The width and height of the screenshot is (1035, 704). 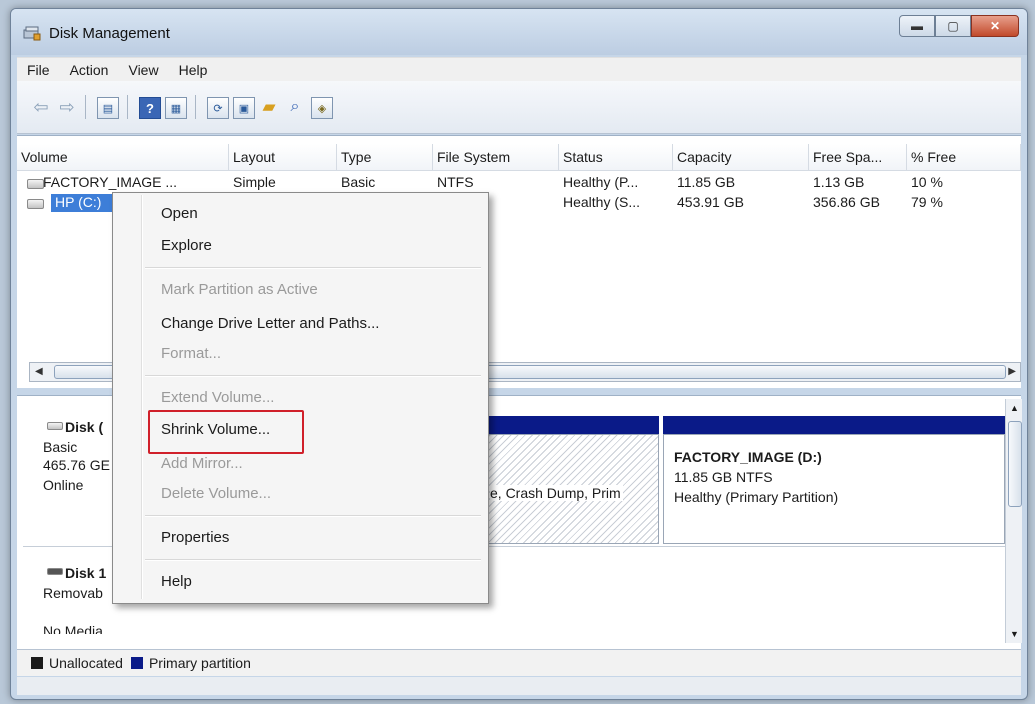 I want to click on primary-swatch, so click(x=136, y=663).